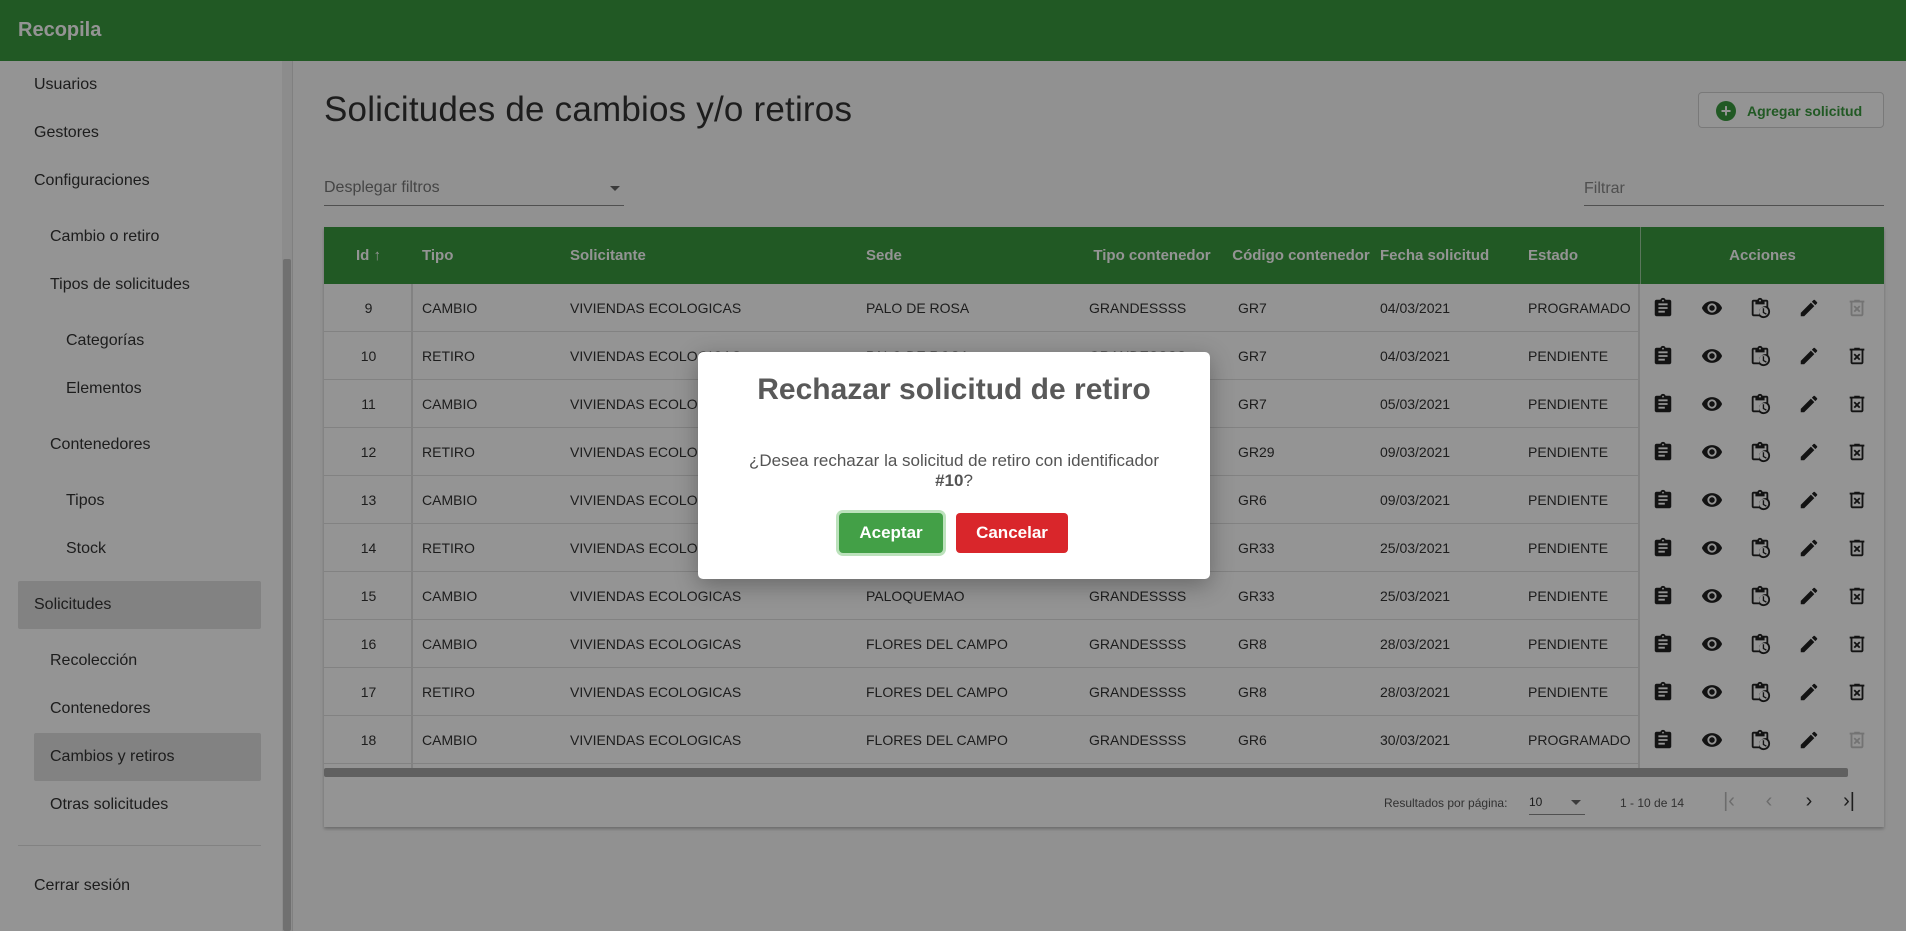 The width and height of the screenshot is (1906, 931). What do you see at coordinates (949, 480) in the screenshot?
I see `dialog-request-id: #10` at bounding box center [949, 480].